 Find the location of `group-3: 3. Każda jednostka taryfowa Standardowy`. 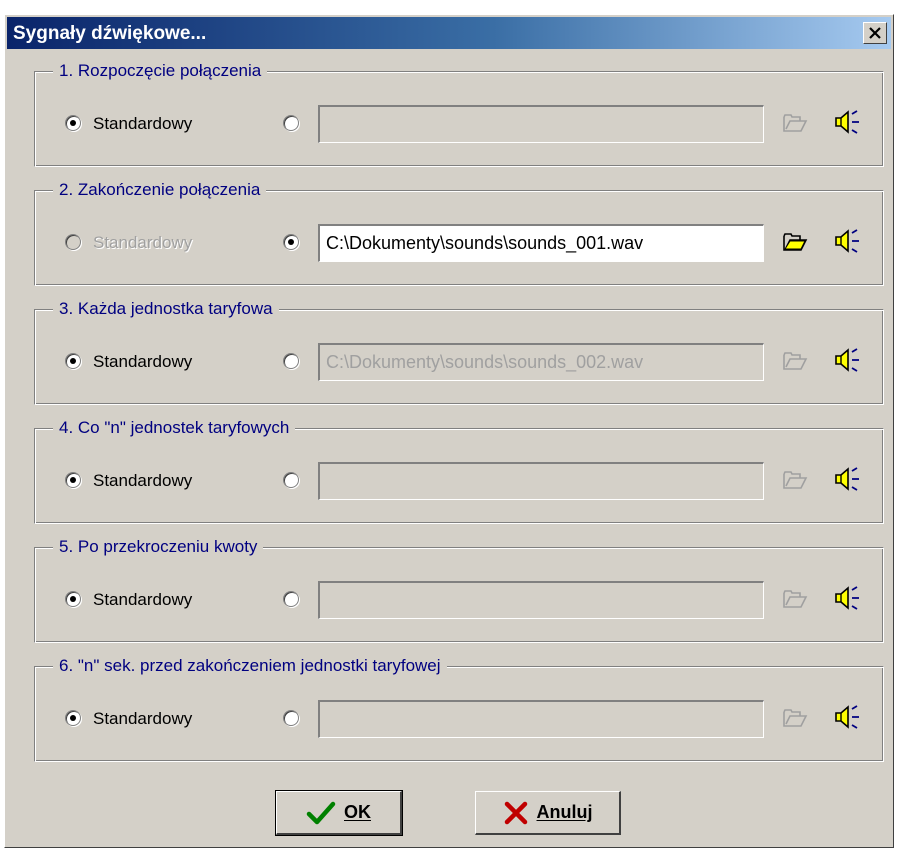

group-3: 3. Każda jednostka taryfowa Standardowy is located at coordinates (459, 351).